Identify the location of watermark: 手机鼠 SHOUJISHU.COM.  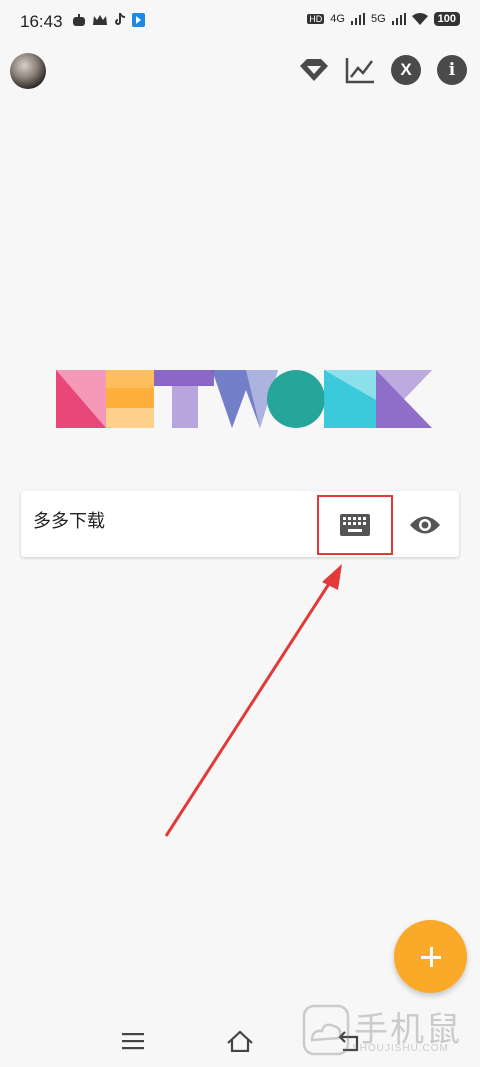
(382, 1030).